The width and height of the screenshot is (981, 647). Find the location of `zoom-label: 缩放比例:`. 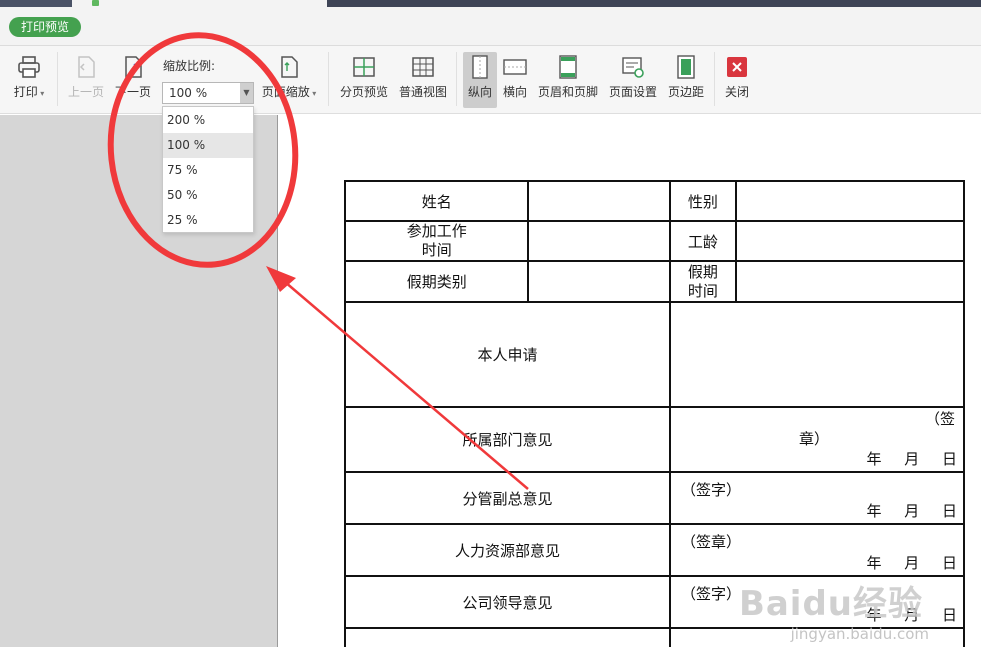

zoom-label: 缩放比例: is located at coordinates (189, 66).